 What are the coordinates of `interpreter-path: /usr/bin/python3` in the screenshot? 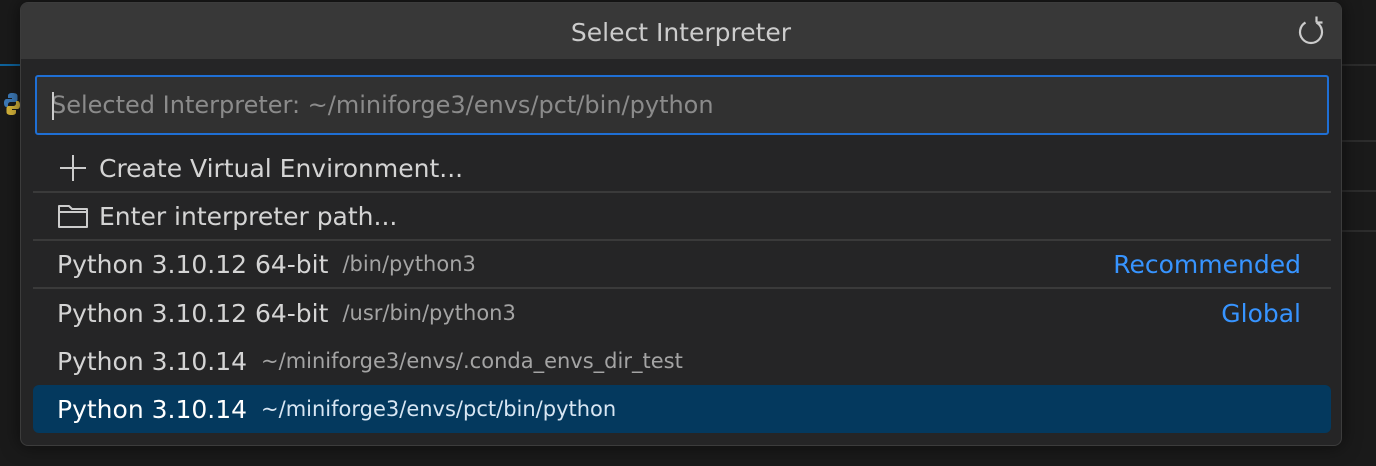 It's located at (429, 313).